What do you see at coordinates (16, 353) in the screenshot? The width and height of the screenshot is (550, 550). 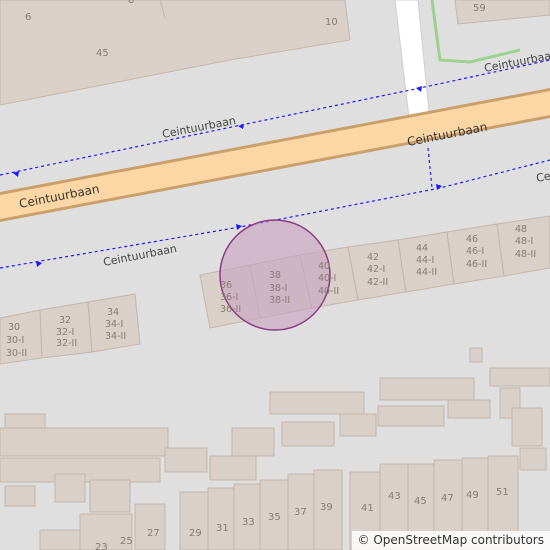 I see `house-number: 30-II` at bounding box center [16, 353].